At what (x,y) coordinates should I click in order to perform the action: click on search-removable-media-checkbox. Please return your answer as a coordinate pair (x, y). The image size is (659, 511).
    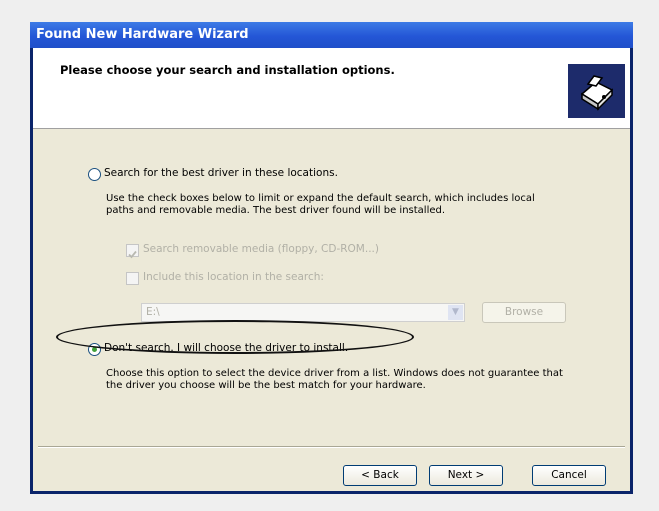
    Looking at the image, I should click on (132, 251).